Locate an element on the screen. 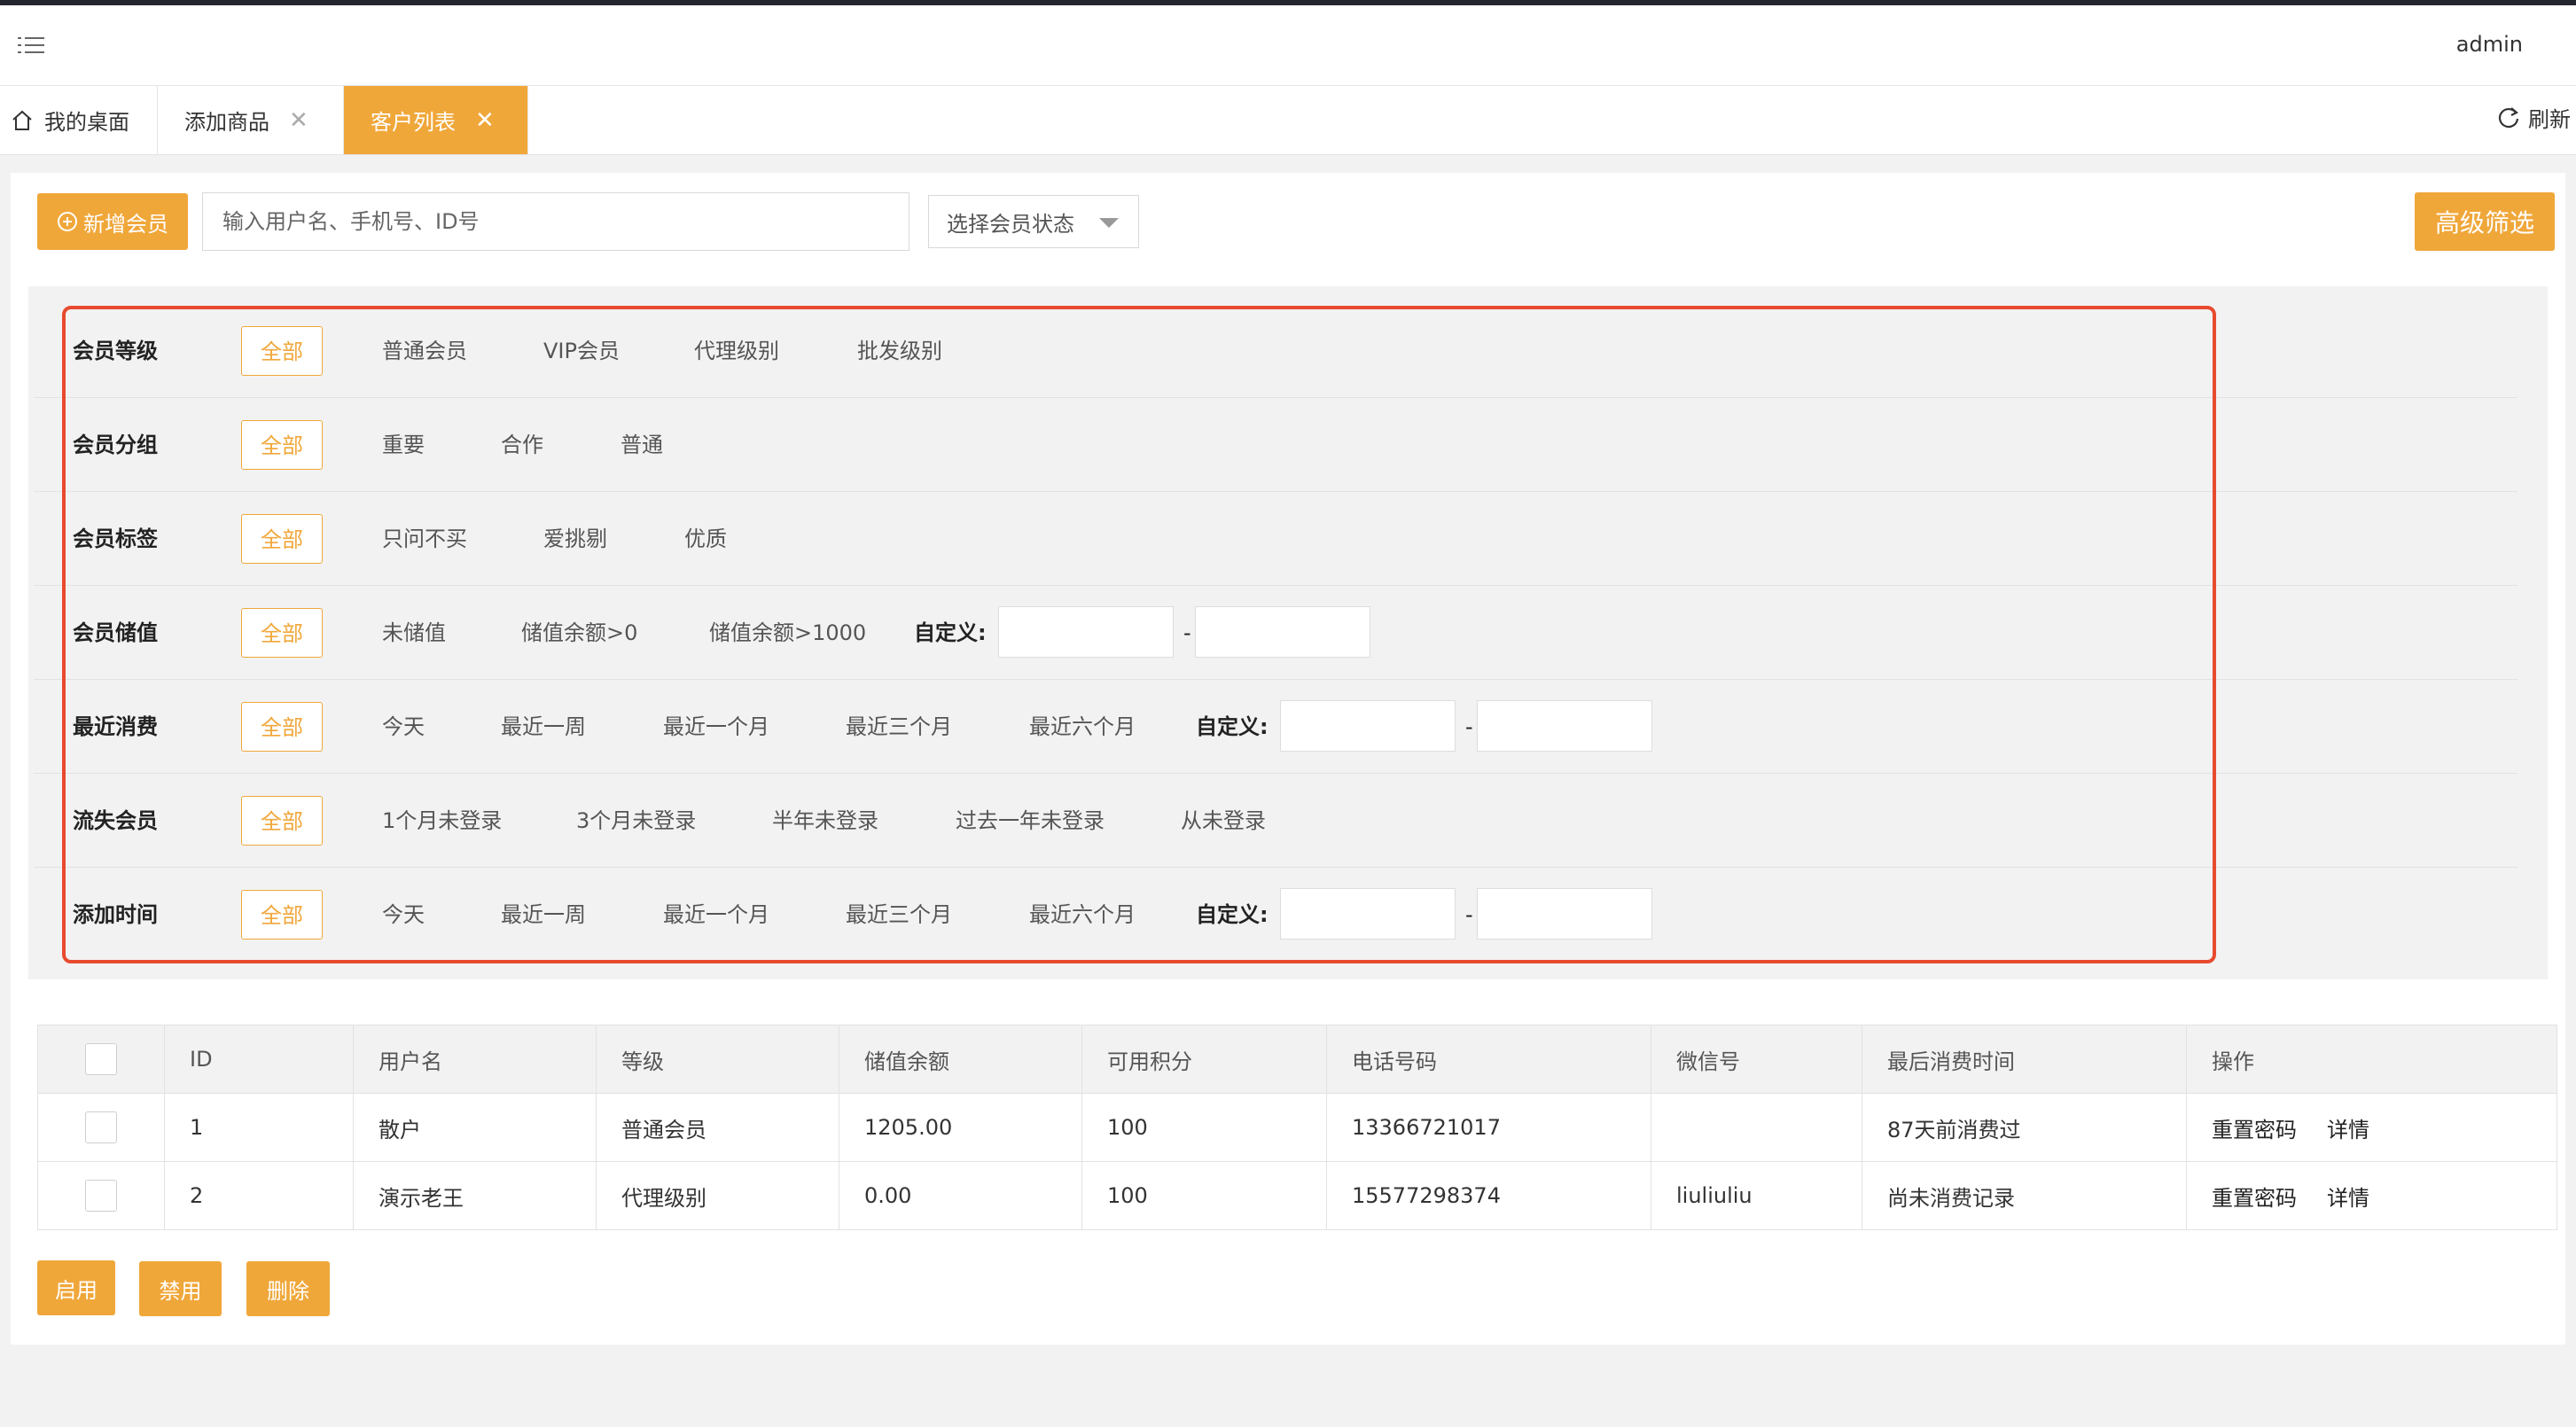 This screenshot has width=2576, height=1427. filter-option: 从未登录 is located at coordinates (1223, 821).